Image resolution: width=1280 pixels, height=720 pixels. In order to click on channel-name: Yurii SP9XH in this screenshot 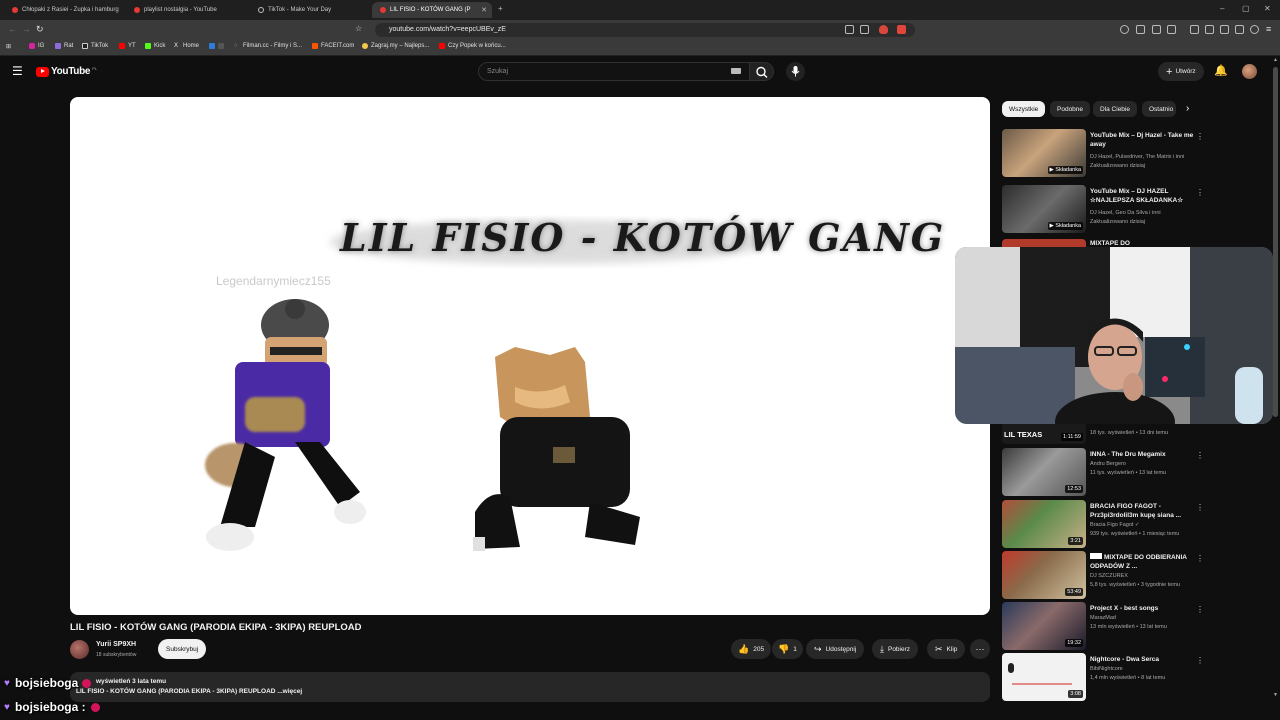, I will do `click(116, 644)`.